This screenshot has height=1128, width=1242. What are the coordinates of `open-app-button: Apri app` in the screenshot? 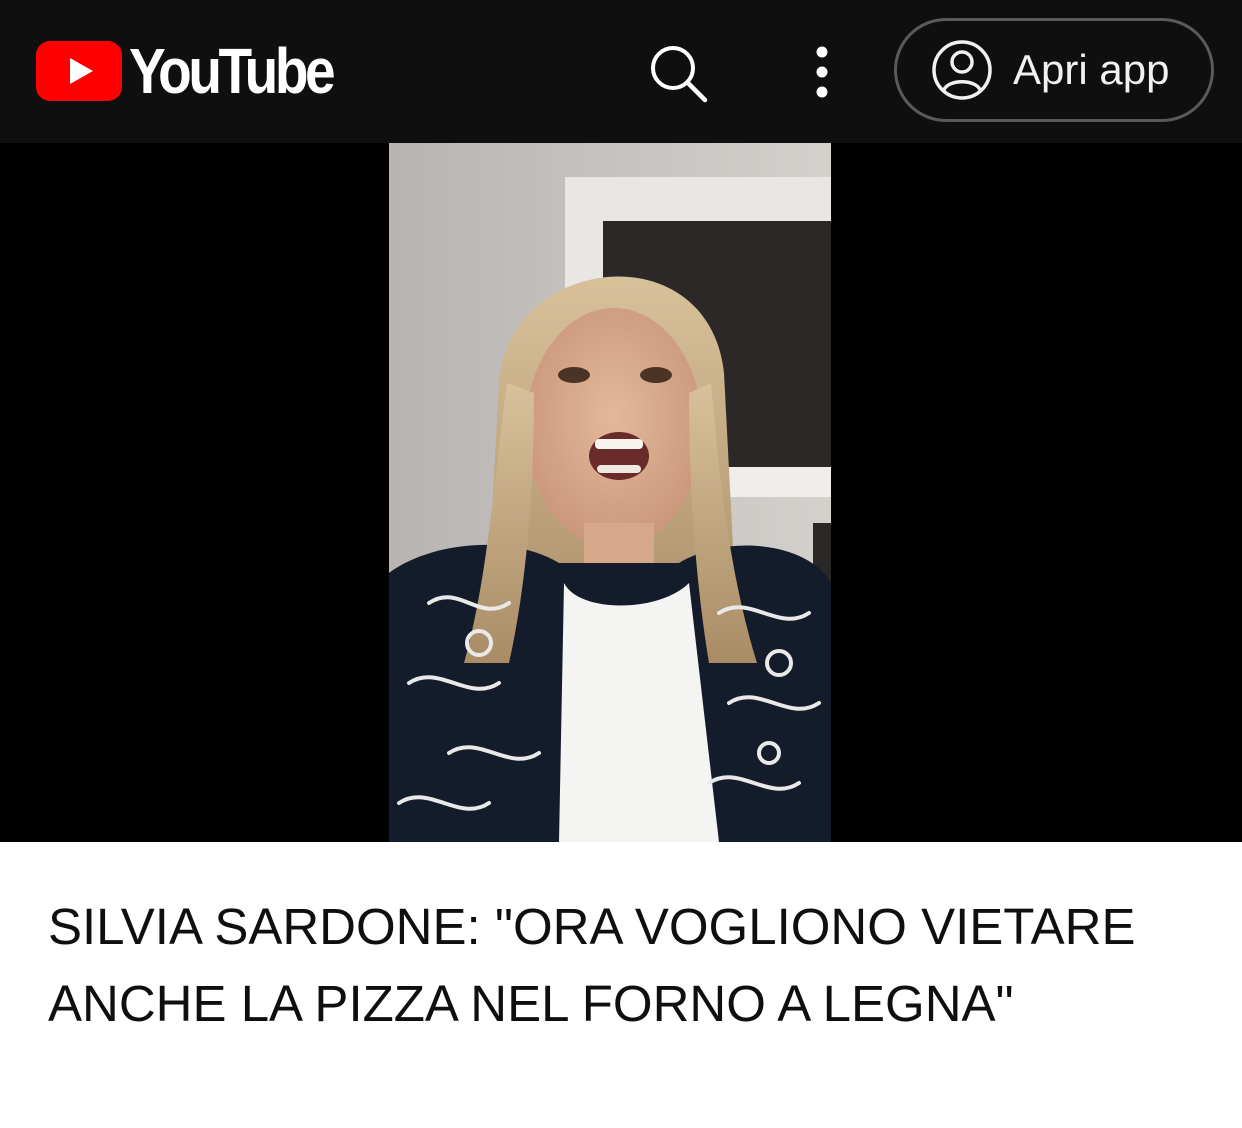 It's located at (1054, 70).